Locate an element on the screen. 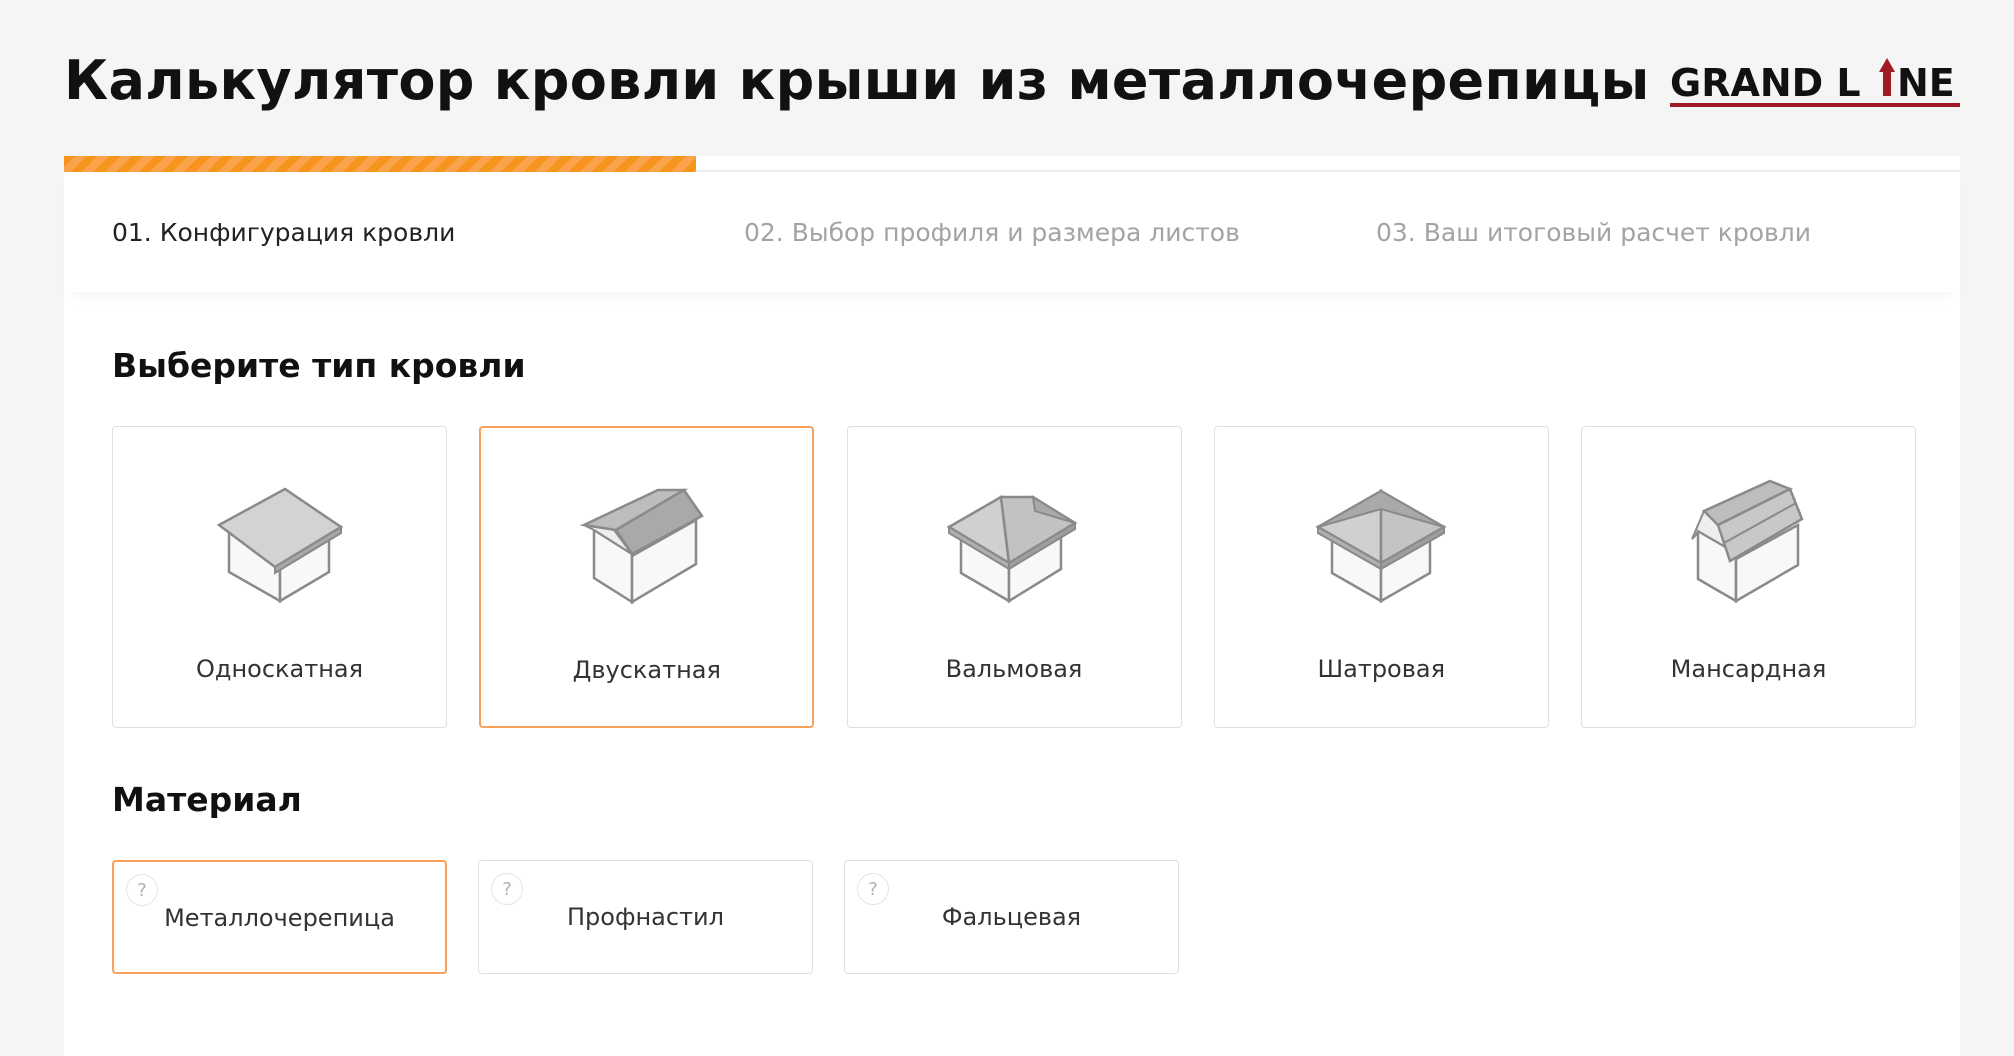 The width and height of the screenshot is (2014, 1056). roof-option-gable: Двускатная is located at coordinates (647, 577).